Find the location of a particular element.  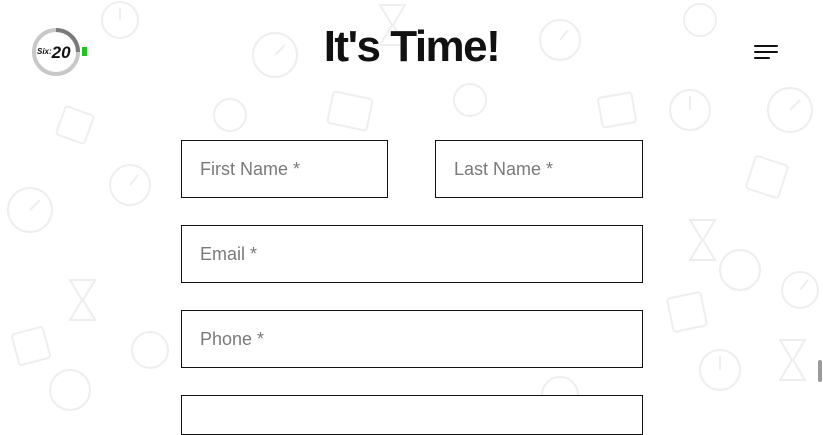

next-form-field is located at coordinates (412, 415).